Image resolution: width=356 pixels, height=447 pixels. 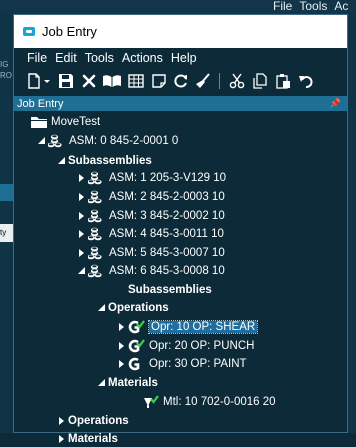 I want to click on copy-button, so click(x=260, y=81).